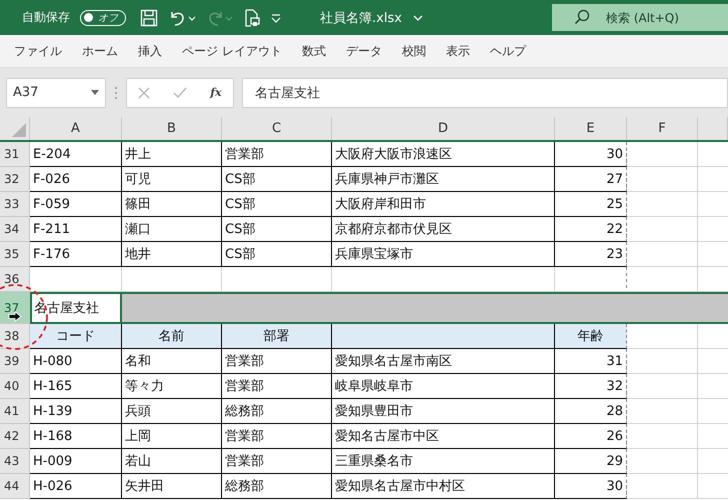 This screenshot has width=728, height=500. I want to click on column-header: A, so click(76, 128).